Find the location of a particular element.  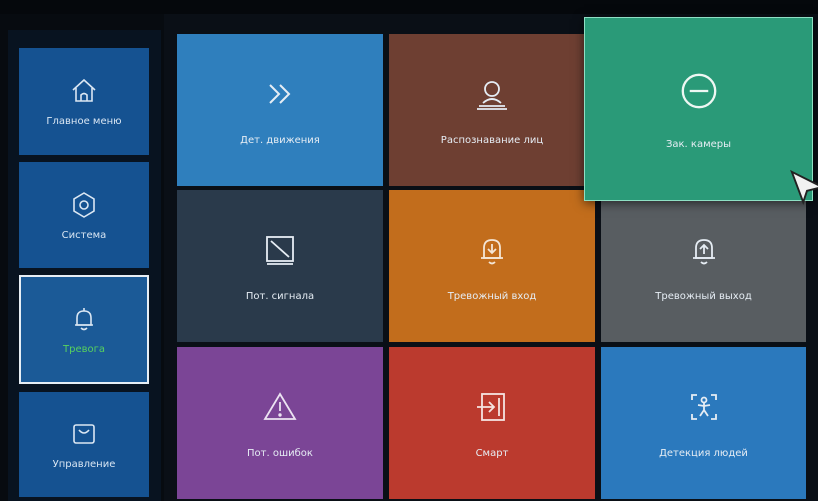

sidebar-item-management: Управление is located at coordinates (84, 444).